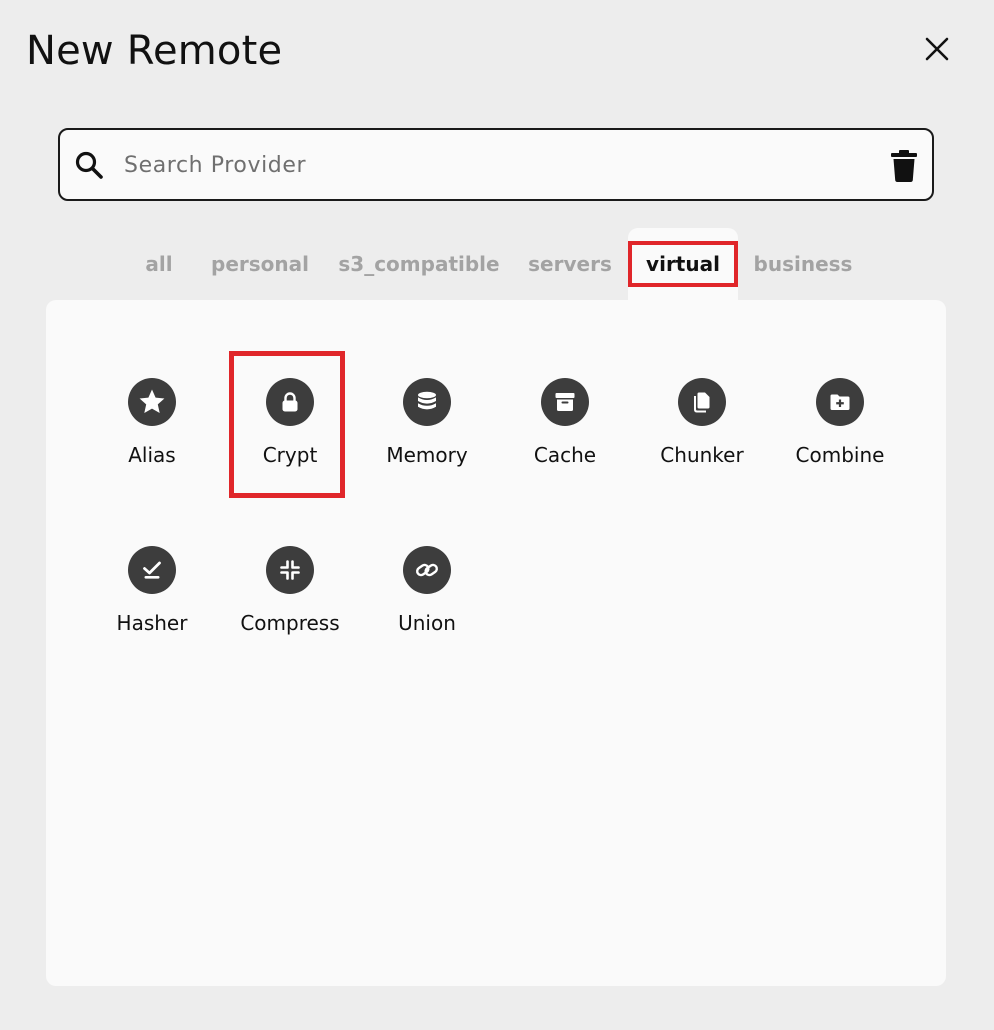  I want to click on trash-icon, so click(904, 166).